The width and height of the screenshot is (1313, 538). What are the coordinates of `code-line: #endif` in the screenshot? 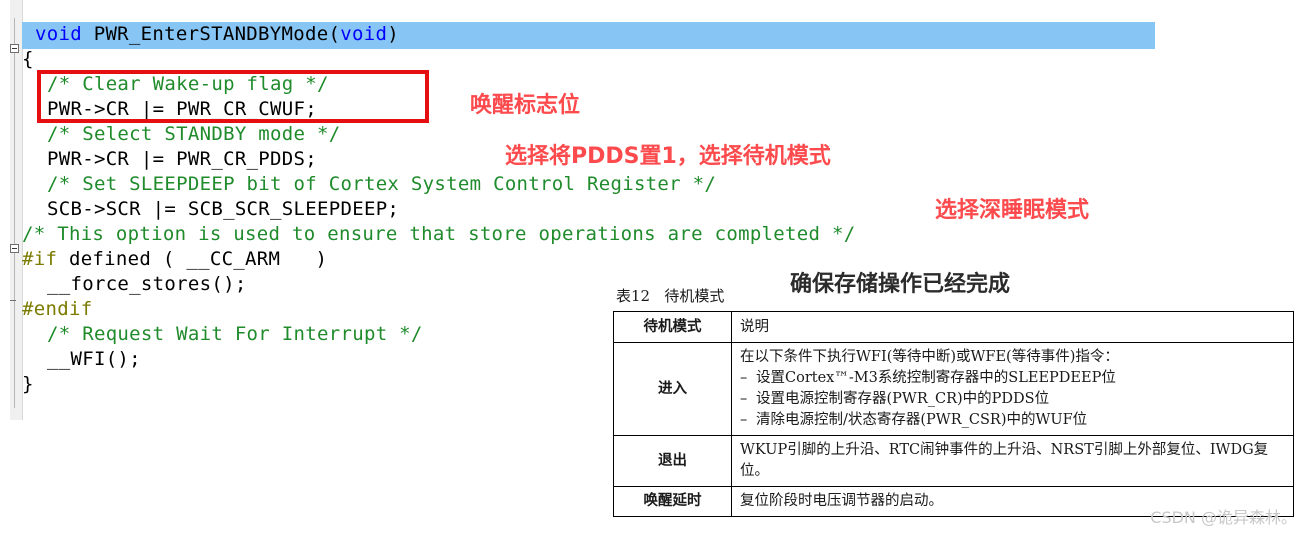 It's located at (57, 309).